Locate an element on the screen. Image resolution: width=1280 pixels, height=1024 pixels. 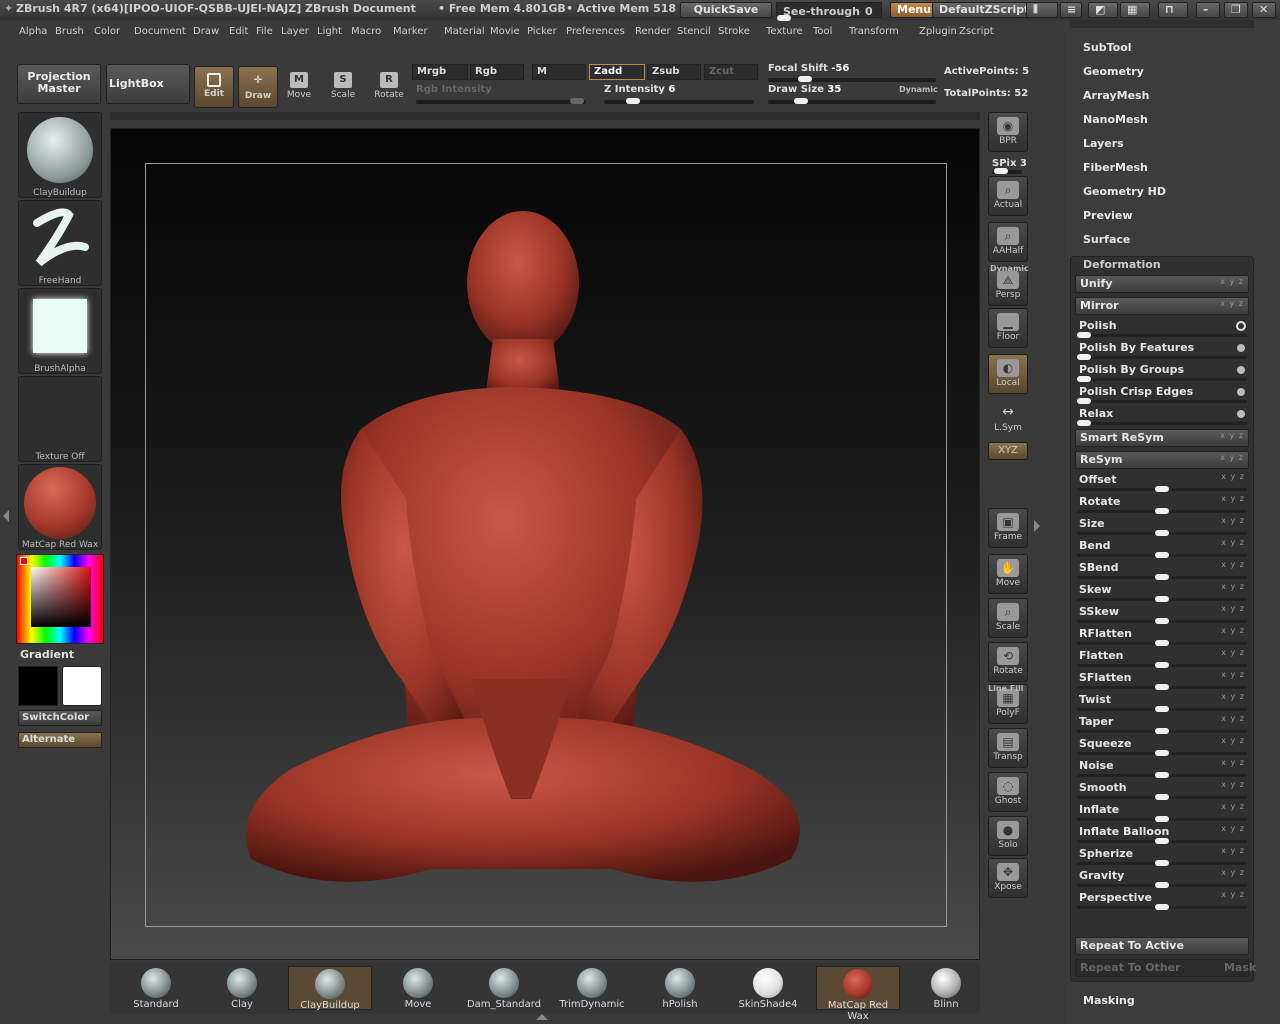
deform-smart-resym: Smart ReSym x y z is located at coordinates (1162, 438).